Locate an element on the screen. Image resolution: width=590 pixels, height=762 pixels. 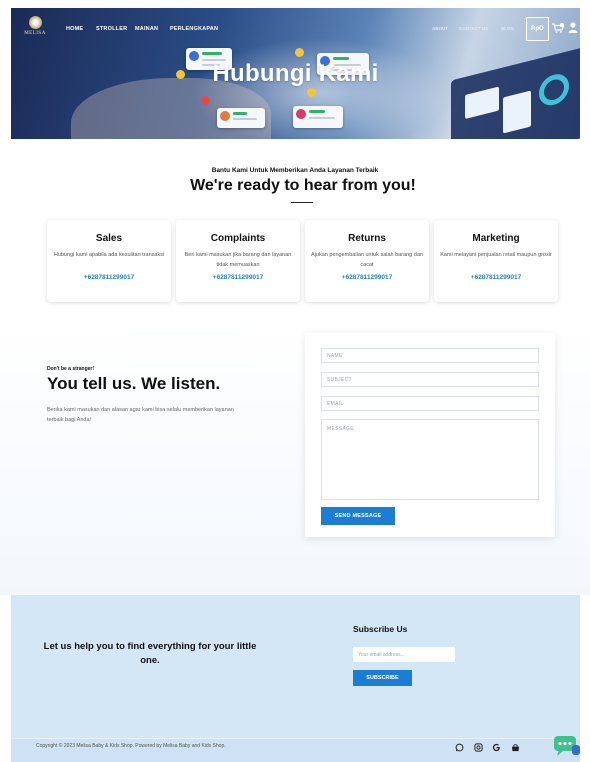
card-title: Sales is located at coordinates (109, 238).